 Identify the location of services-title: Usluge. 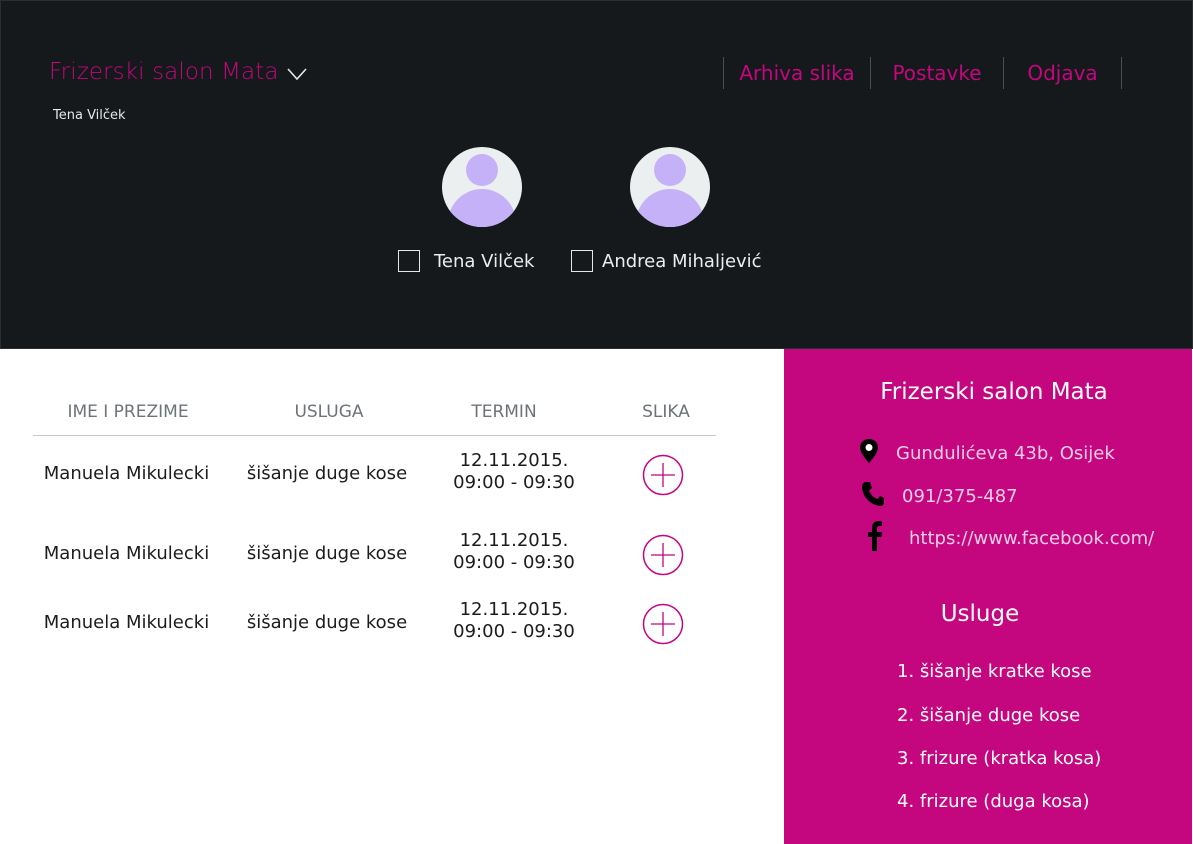
(980, 614).